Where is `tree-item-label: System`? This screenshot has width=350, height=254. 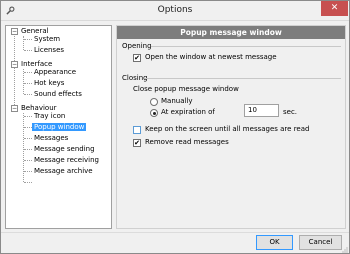
tree-item-label: System is located at coordinates (47, 39).